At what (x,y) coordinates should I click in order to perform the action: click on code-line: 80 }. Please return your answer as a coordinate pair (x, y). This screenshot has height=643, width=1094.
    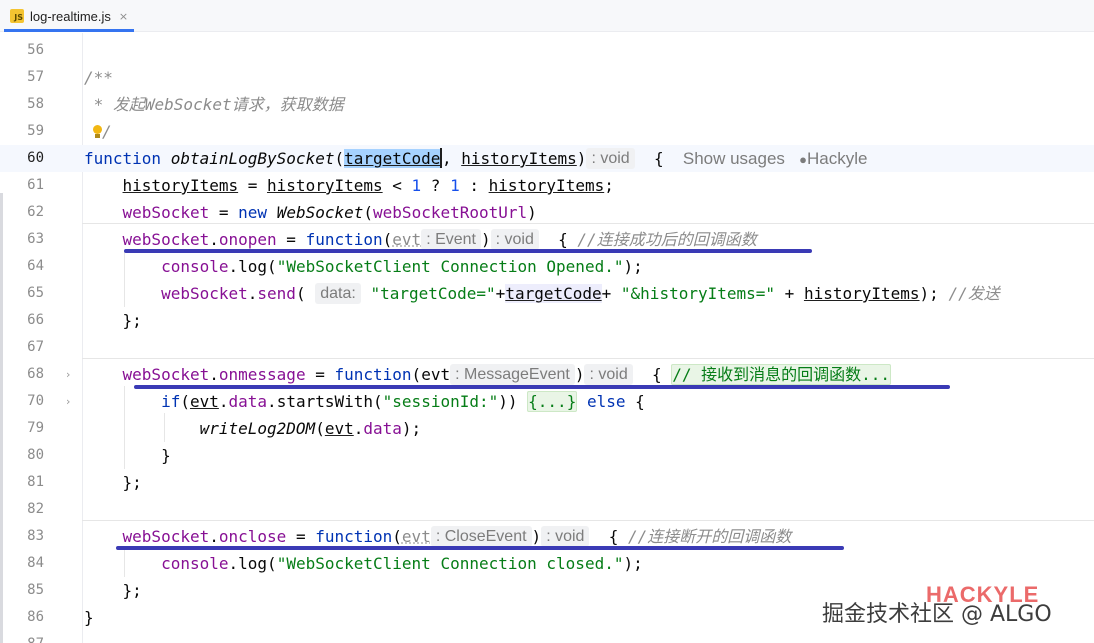
    Looking at the image, I should click on (547, 455).